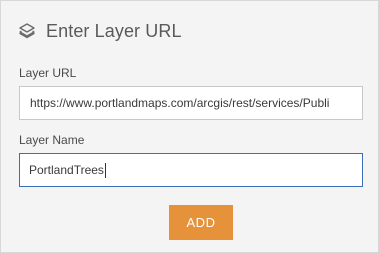  I want to click on layers-icon, so click(27, 31).